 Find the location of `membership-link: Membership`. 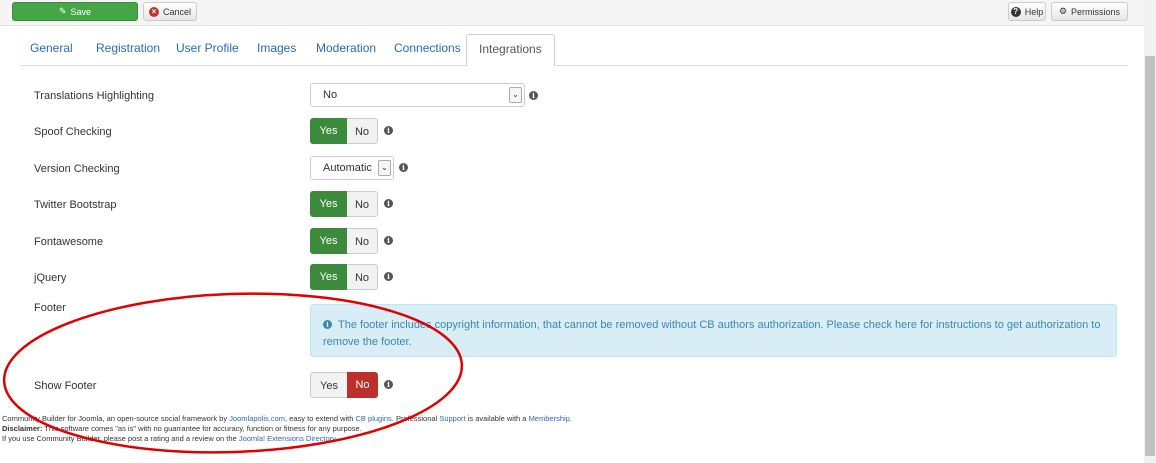

membership-link: Membership is located at coordinates (549, 418).